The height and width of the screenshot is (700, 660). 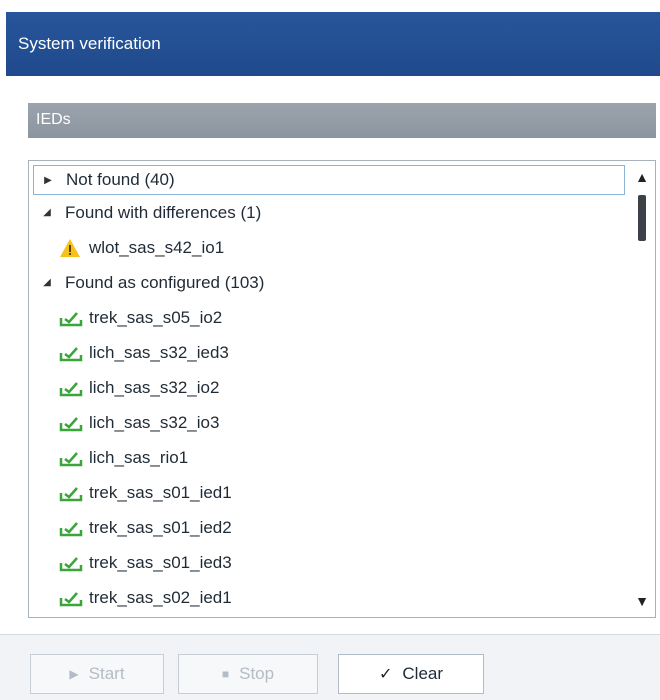 I want to click on tree-item: trek_sas_s01_ied3, so click(x=329, y=562).